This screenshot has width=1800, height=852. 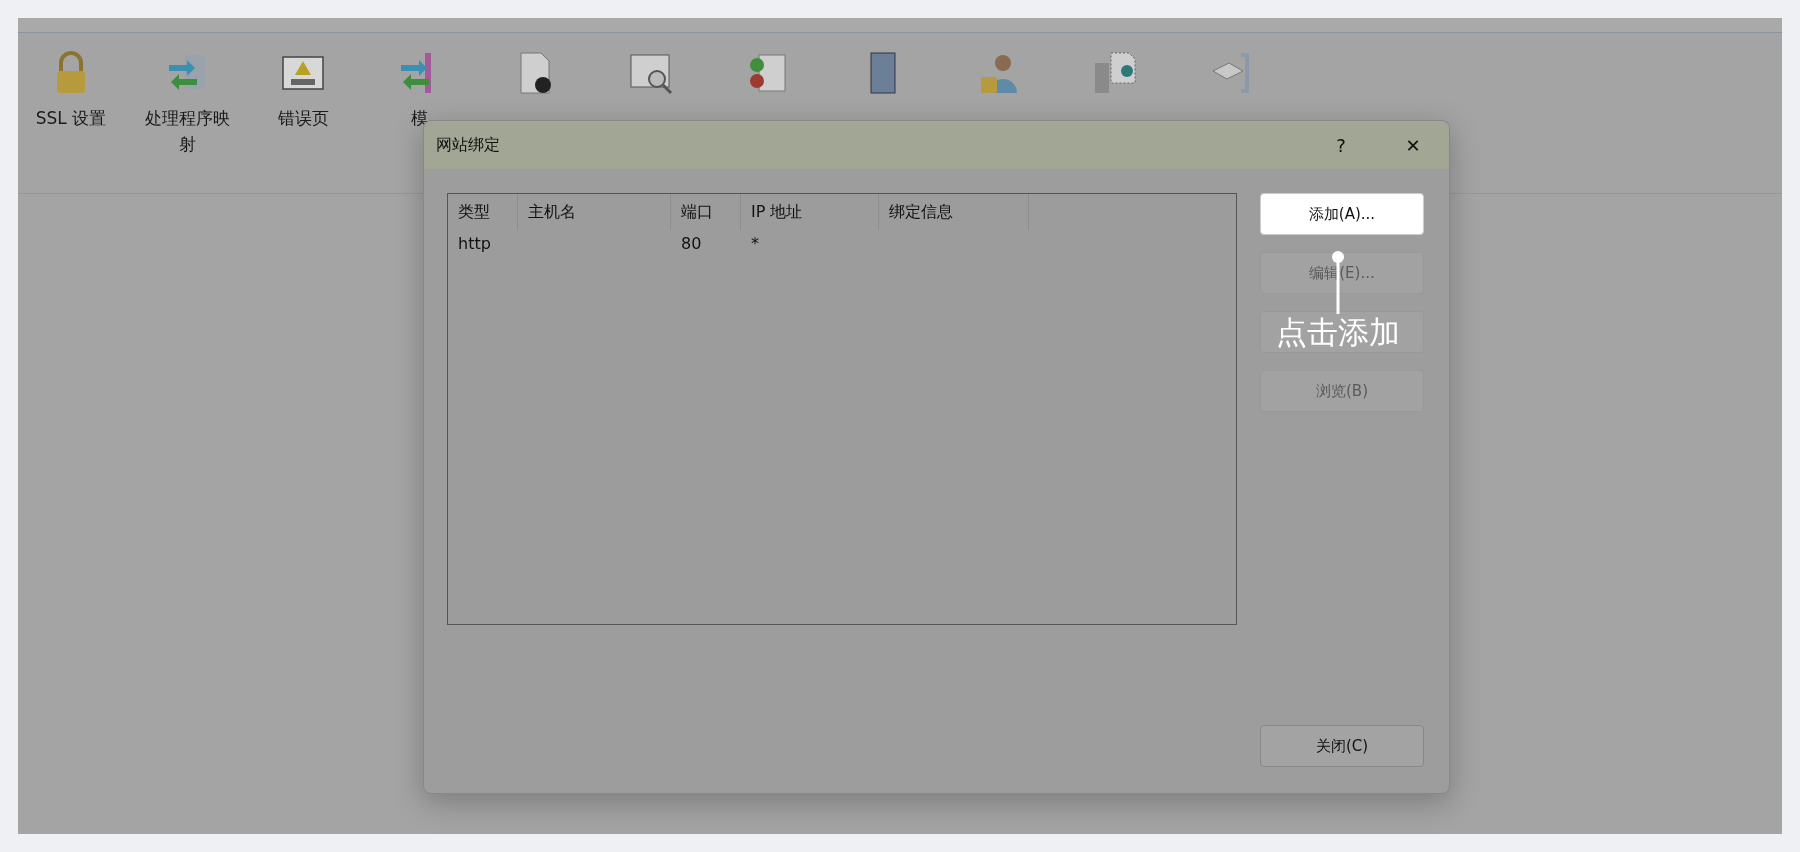 I want to click on callout-text: 点击添加, so click(x=1338, y=332).